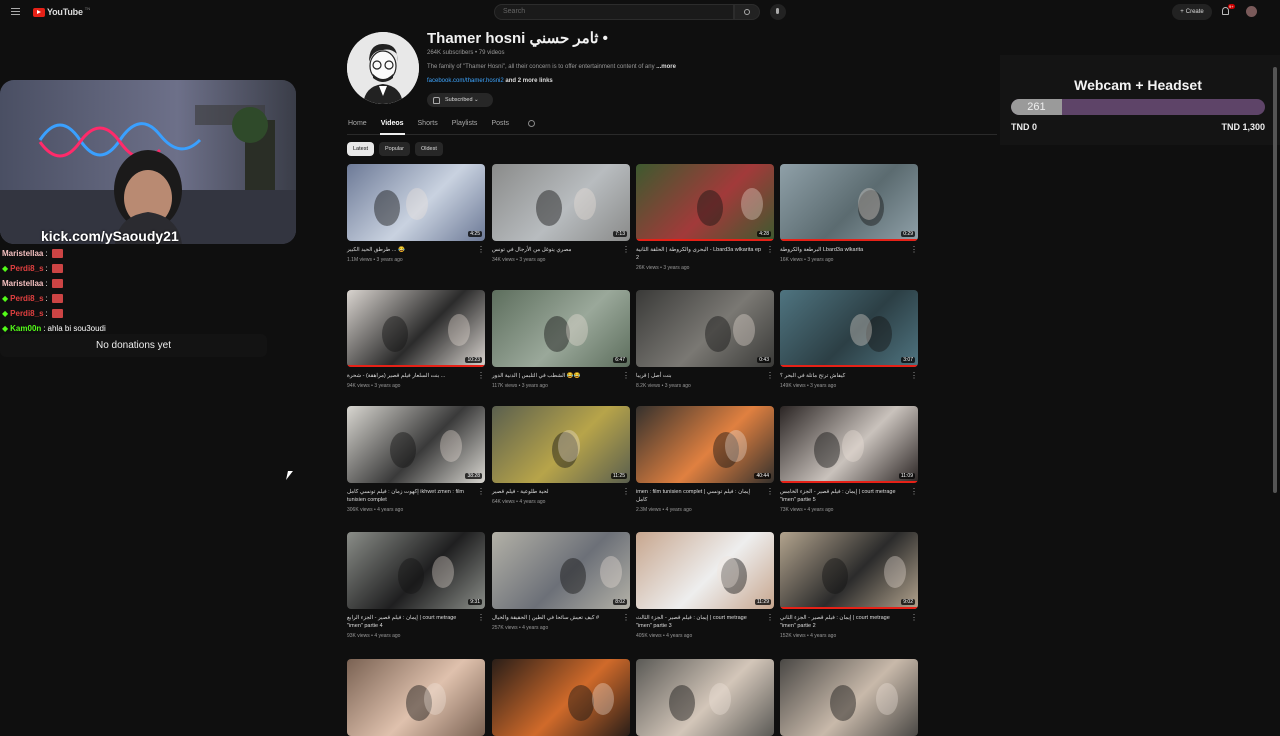 Image resolution: width=1280 pixels, height=736 pixels. Describe the element at coordinates (5, 268) in the screenshot. I see `chat-badge-icon: ◆` at that location.